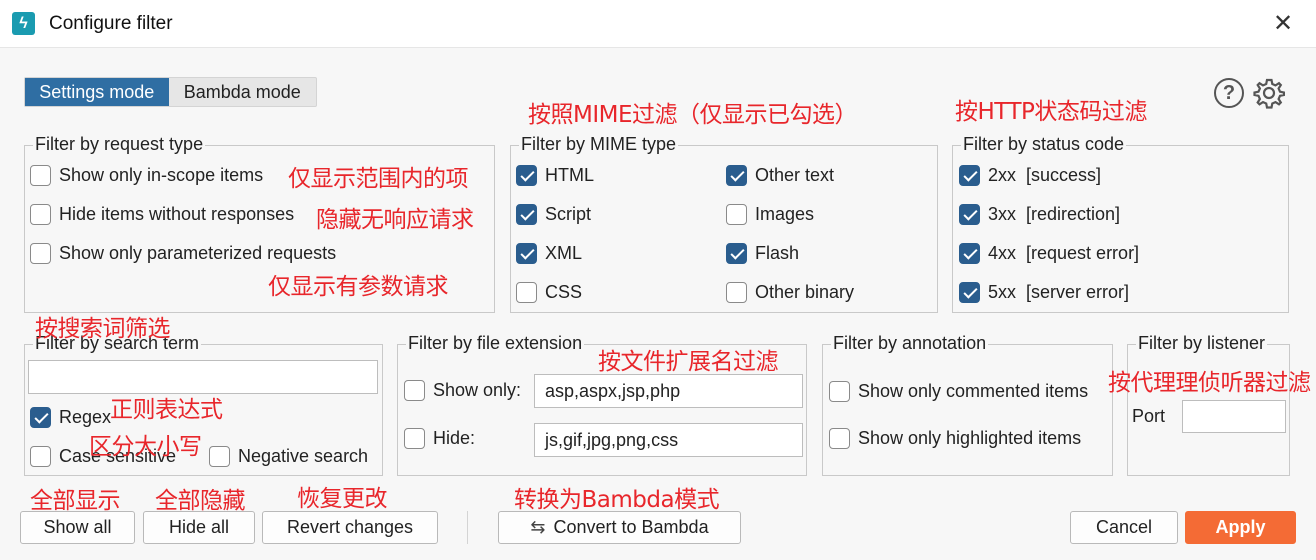 This screenshot has width=1316, height=560. What do you see at coordinates (395, 220) in the screenshot?
I see `annotation-no-response: 隐藏无响应请求` at bounding box center [395, 220].